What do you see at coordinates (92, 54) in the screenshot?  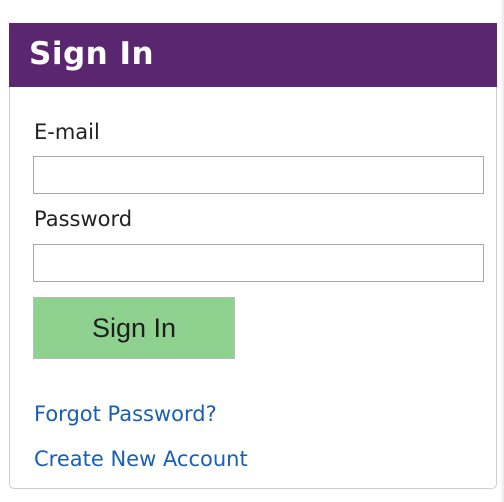 I see `panel-title: Sign In` at bounding box center [92, 54].